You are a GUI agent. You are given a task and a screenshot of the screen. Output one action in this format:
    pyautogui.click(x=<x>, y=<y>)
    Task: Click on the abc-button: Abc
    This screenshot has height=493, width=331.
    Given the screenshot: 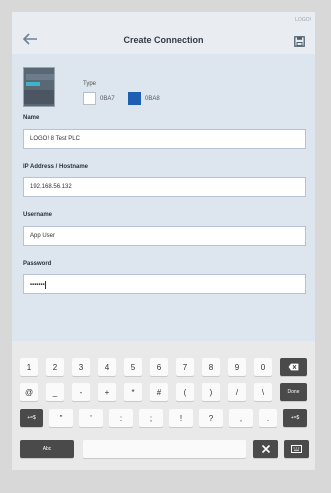 What is the action you would take?
    pyautogui.click(x=47, y=449)
    